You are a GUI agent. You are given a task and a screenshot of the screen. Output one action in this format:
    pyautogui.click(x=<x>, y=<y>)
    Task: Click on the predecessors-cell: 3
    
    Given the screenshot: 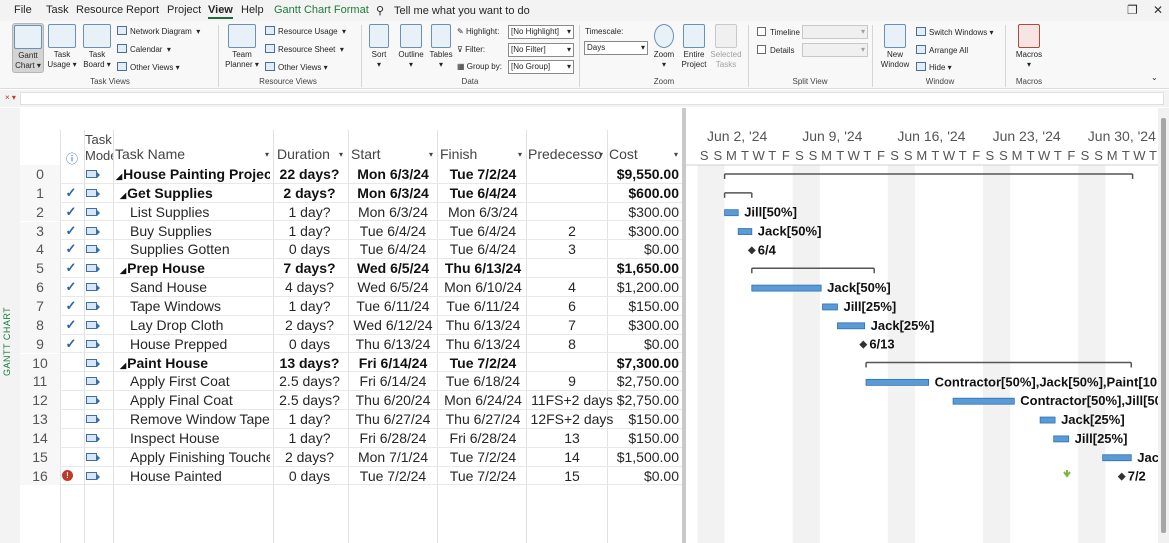 What is the action you would take?
    pyautogui.click(x=572, y=249)
    